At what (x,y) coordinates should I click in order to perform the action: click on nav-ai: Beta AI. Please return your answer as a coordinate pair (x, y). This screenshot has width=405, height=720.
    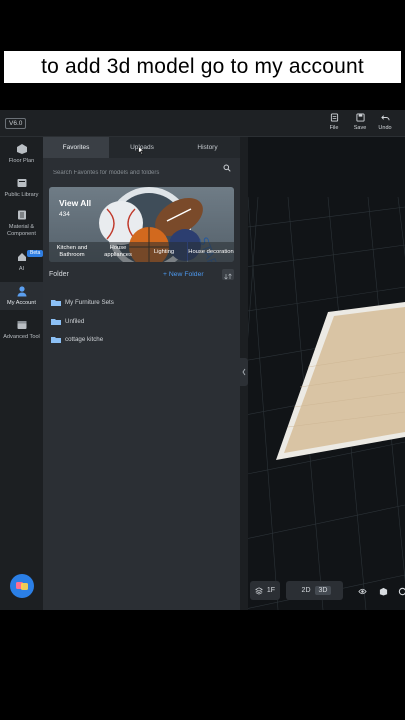
    Looking at the image, I should click on (22, 263).